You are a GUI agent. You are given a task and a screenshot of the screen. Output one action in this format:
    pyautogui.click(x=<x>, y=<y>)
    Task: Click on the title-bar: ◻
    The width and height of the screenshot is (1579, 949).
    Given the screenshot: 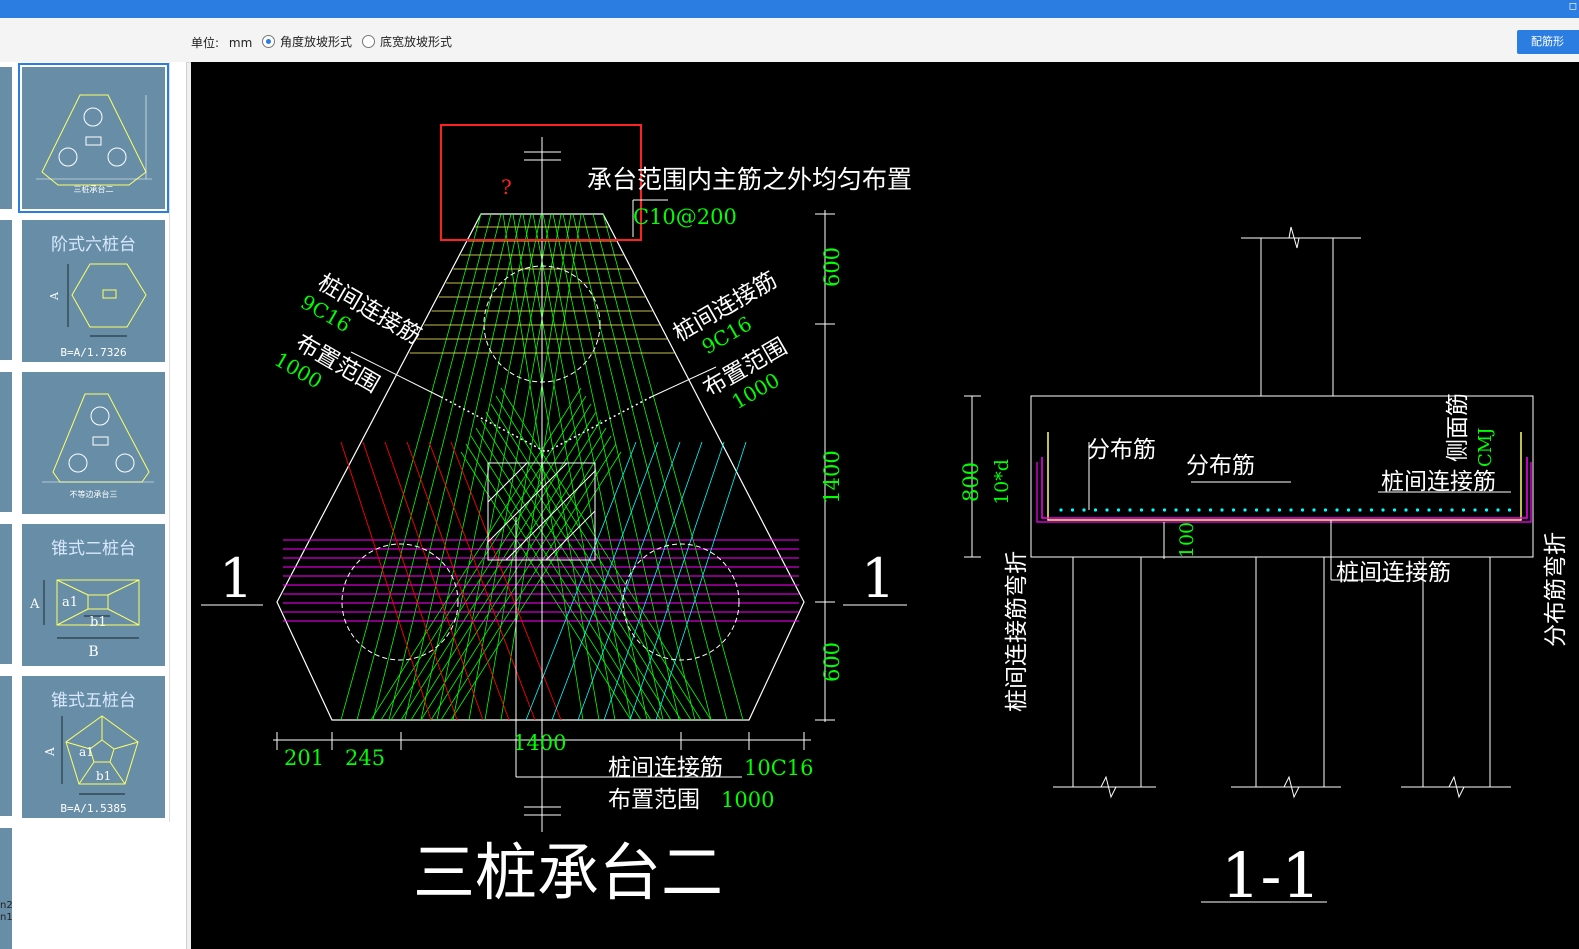 What is the action you would take?
    pyautogui.click(x=789, y=9)
    